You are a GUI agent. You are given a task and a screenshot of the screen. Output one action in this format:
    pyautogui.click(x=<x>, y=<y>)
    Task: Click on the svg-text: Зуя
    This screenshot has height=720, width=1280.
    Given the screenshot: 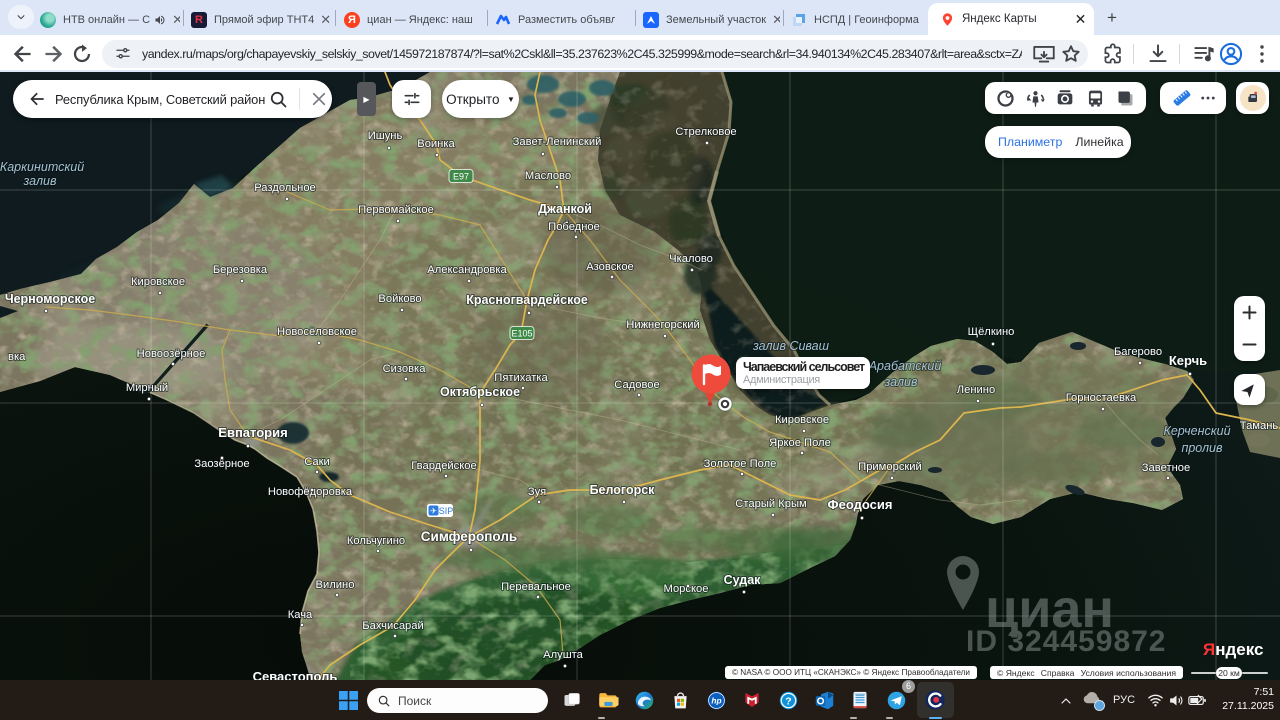 What is the action you would take?
    pyautogui.click(x=537, y=492)
    